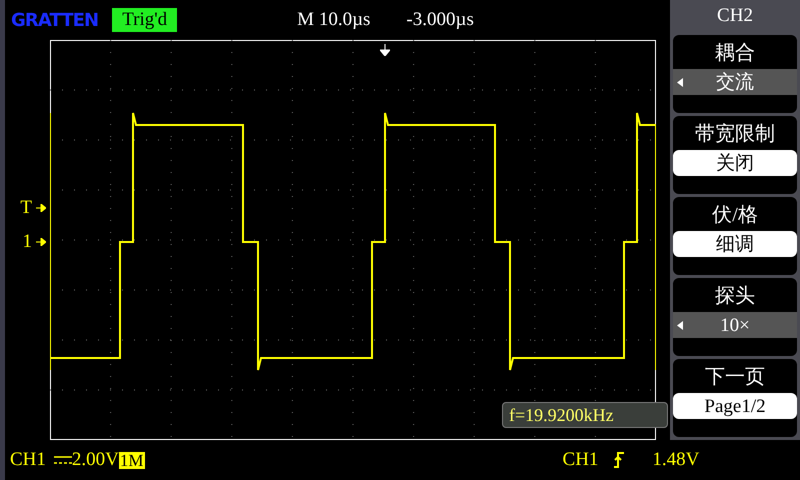 The width and height of the screenshot is (800, 480). Describe the element at coordinates (34, 241) in the screenshot. I see `marker-label: 1` at that location.